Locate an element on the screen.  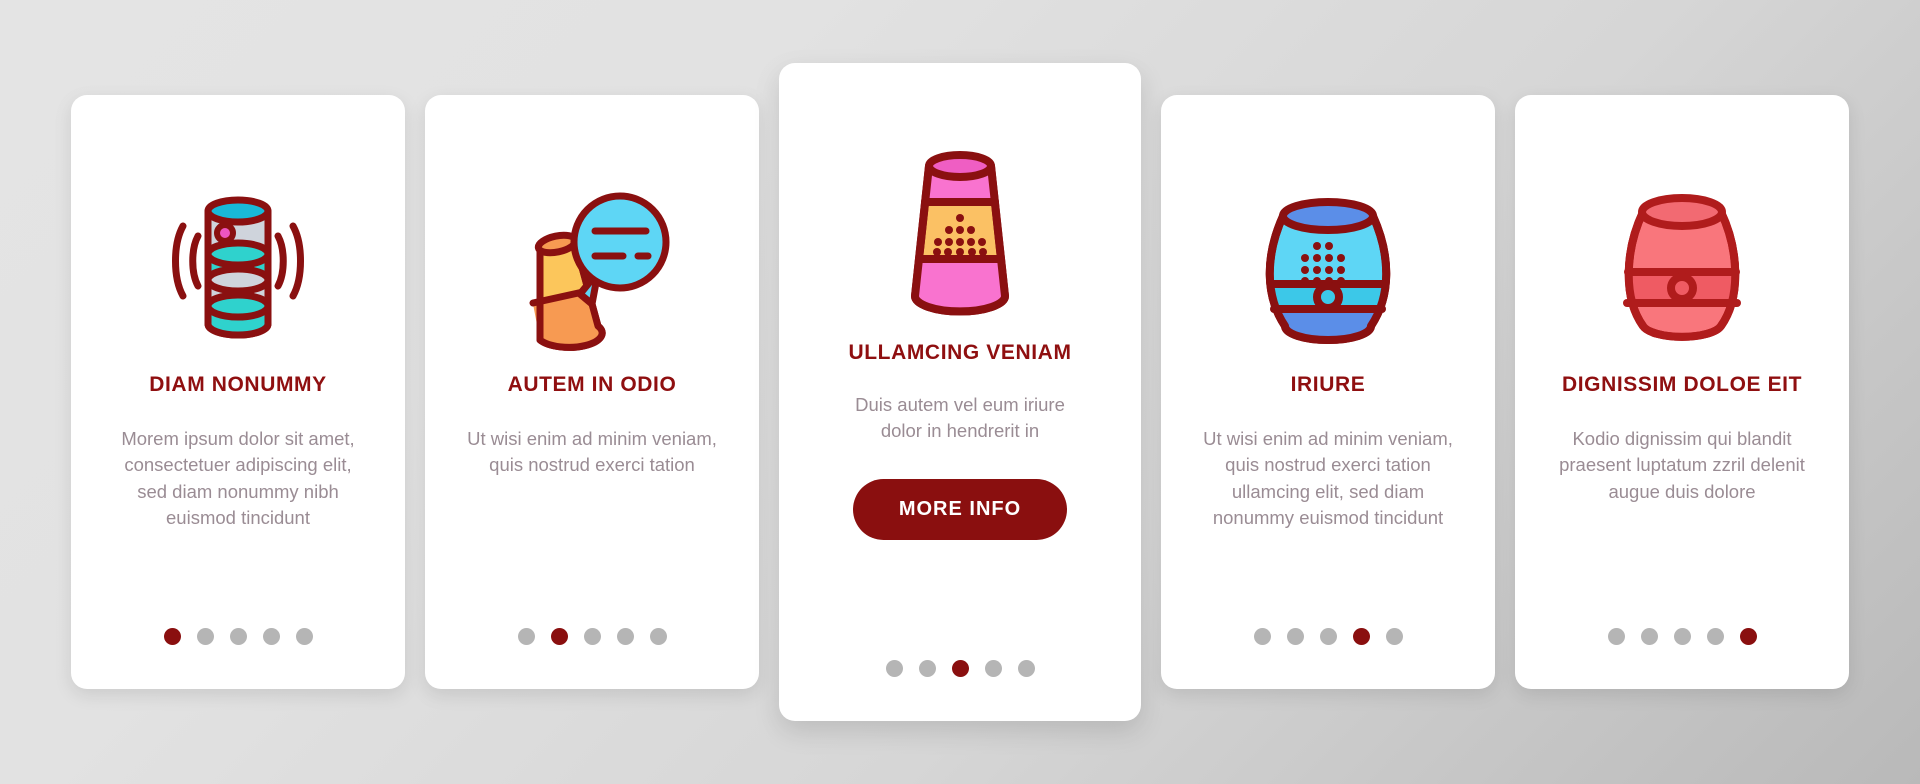
card-1-illustration is located at coordinates (238, 263).